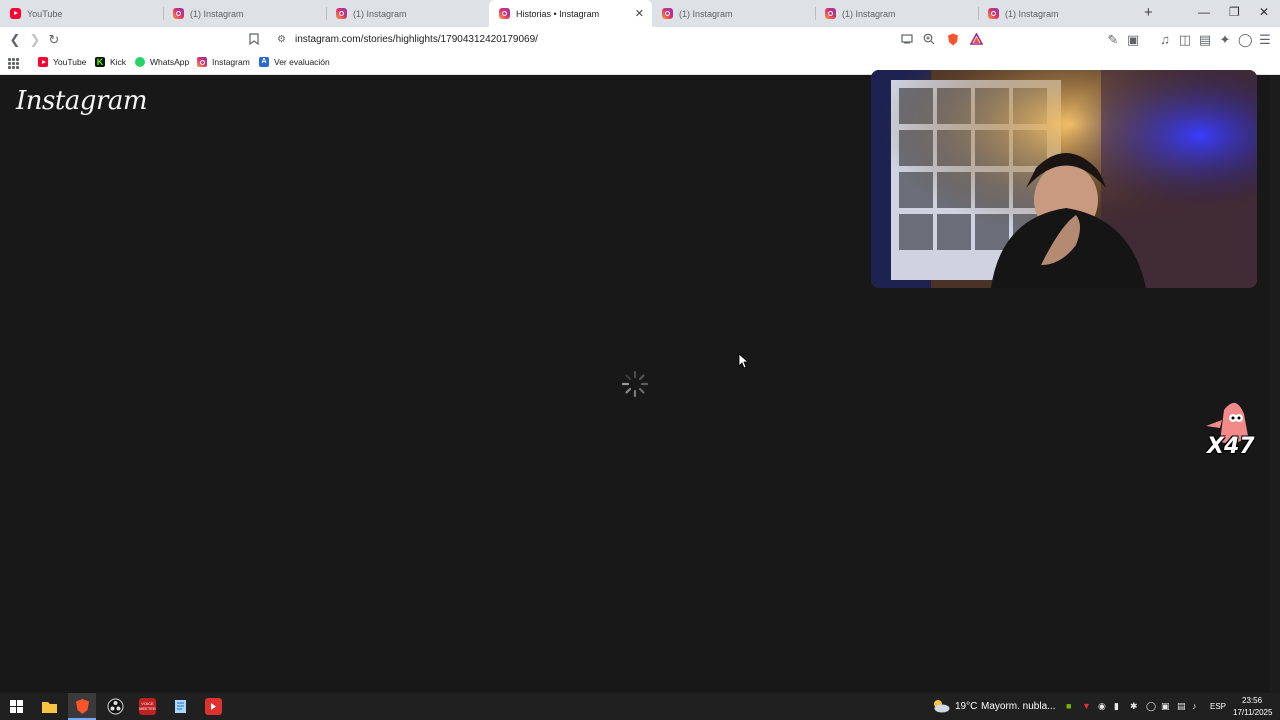 The image size is (1280, 720). I want to click on ver-evaluacion-icon: A, so click(264, 62).